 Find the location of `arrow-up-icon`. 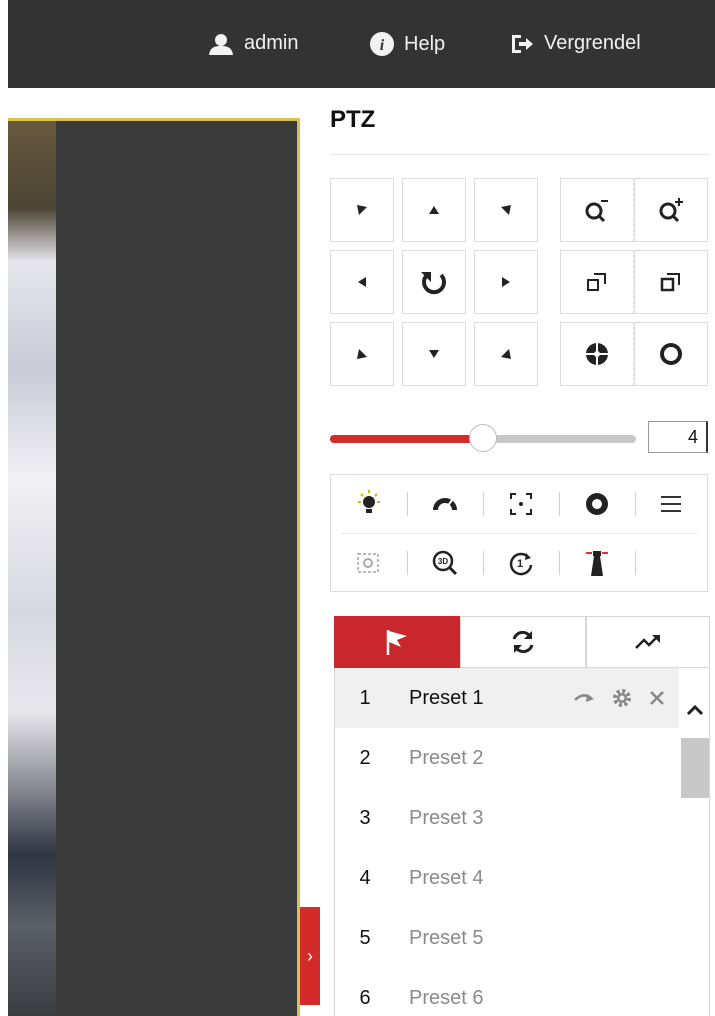

arrow-up-icon is located at coordinates (434, 210).